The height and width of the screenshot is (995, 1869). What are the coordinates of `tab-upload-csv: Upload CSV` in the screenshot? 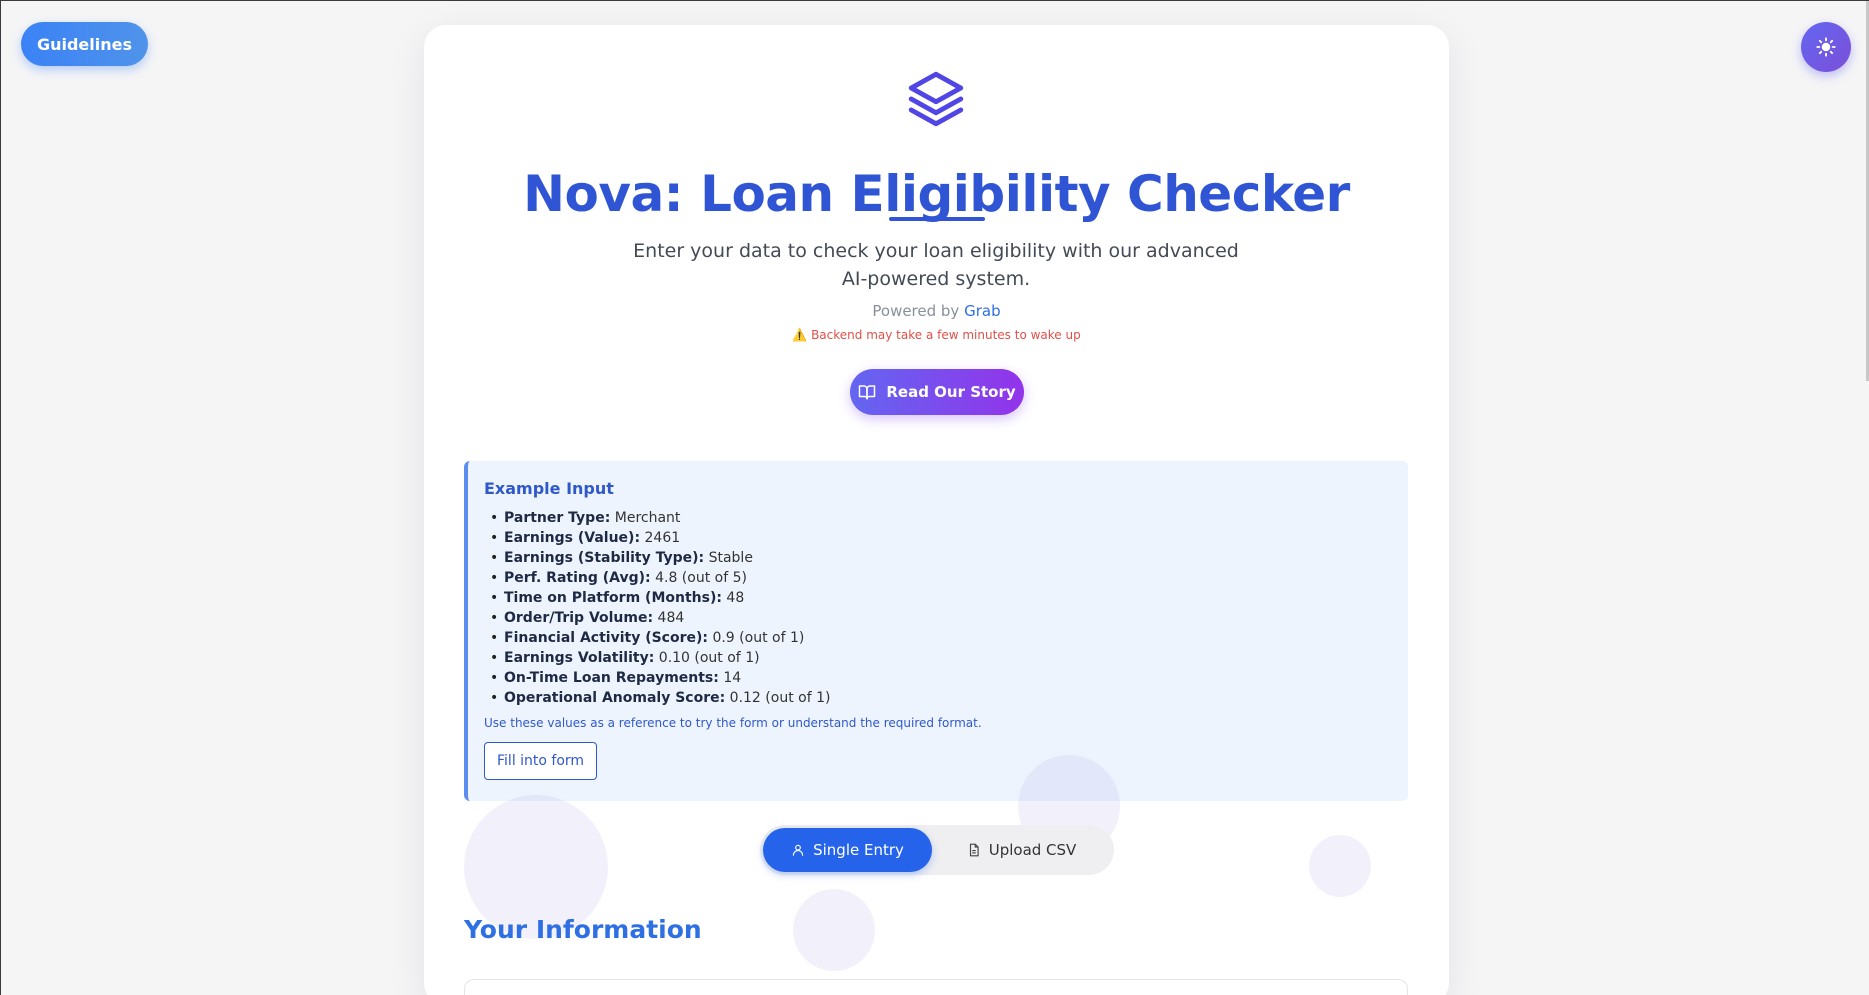 It's located at (1021, 850).